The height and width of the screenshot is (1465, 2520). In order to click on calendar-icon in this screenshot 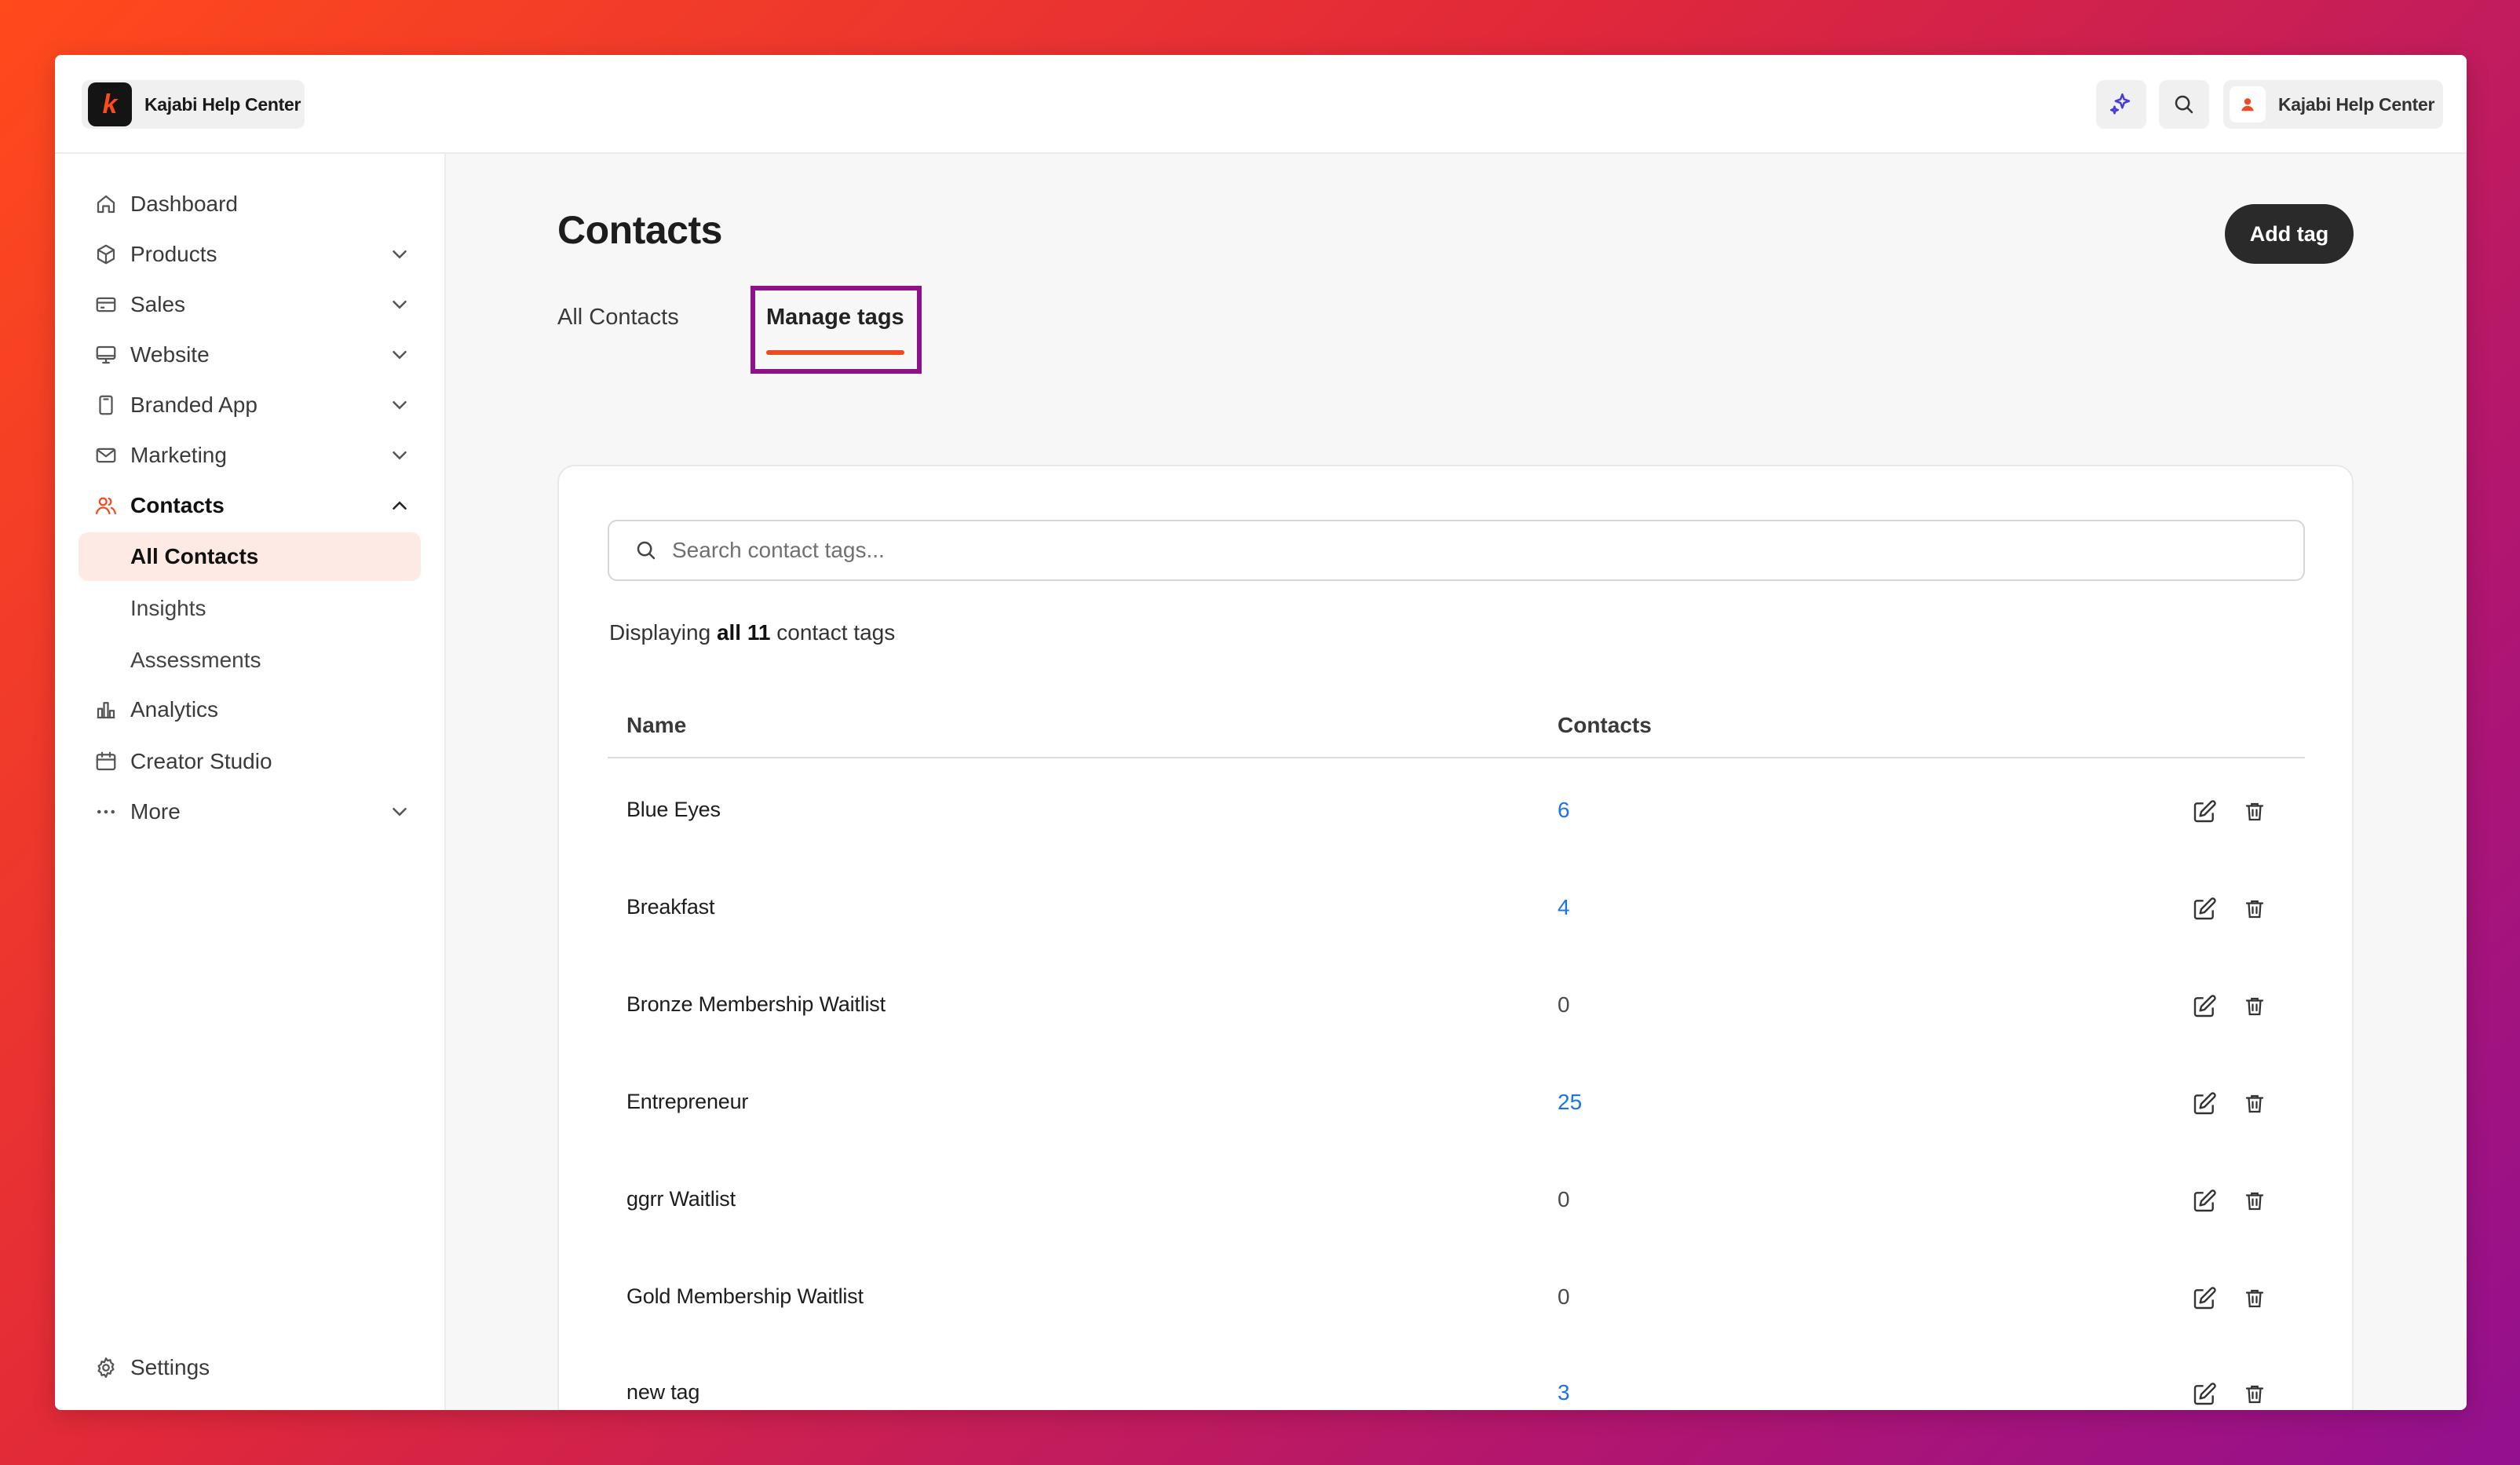, I will do `click(106, 761)`.